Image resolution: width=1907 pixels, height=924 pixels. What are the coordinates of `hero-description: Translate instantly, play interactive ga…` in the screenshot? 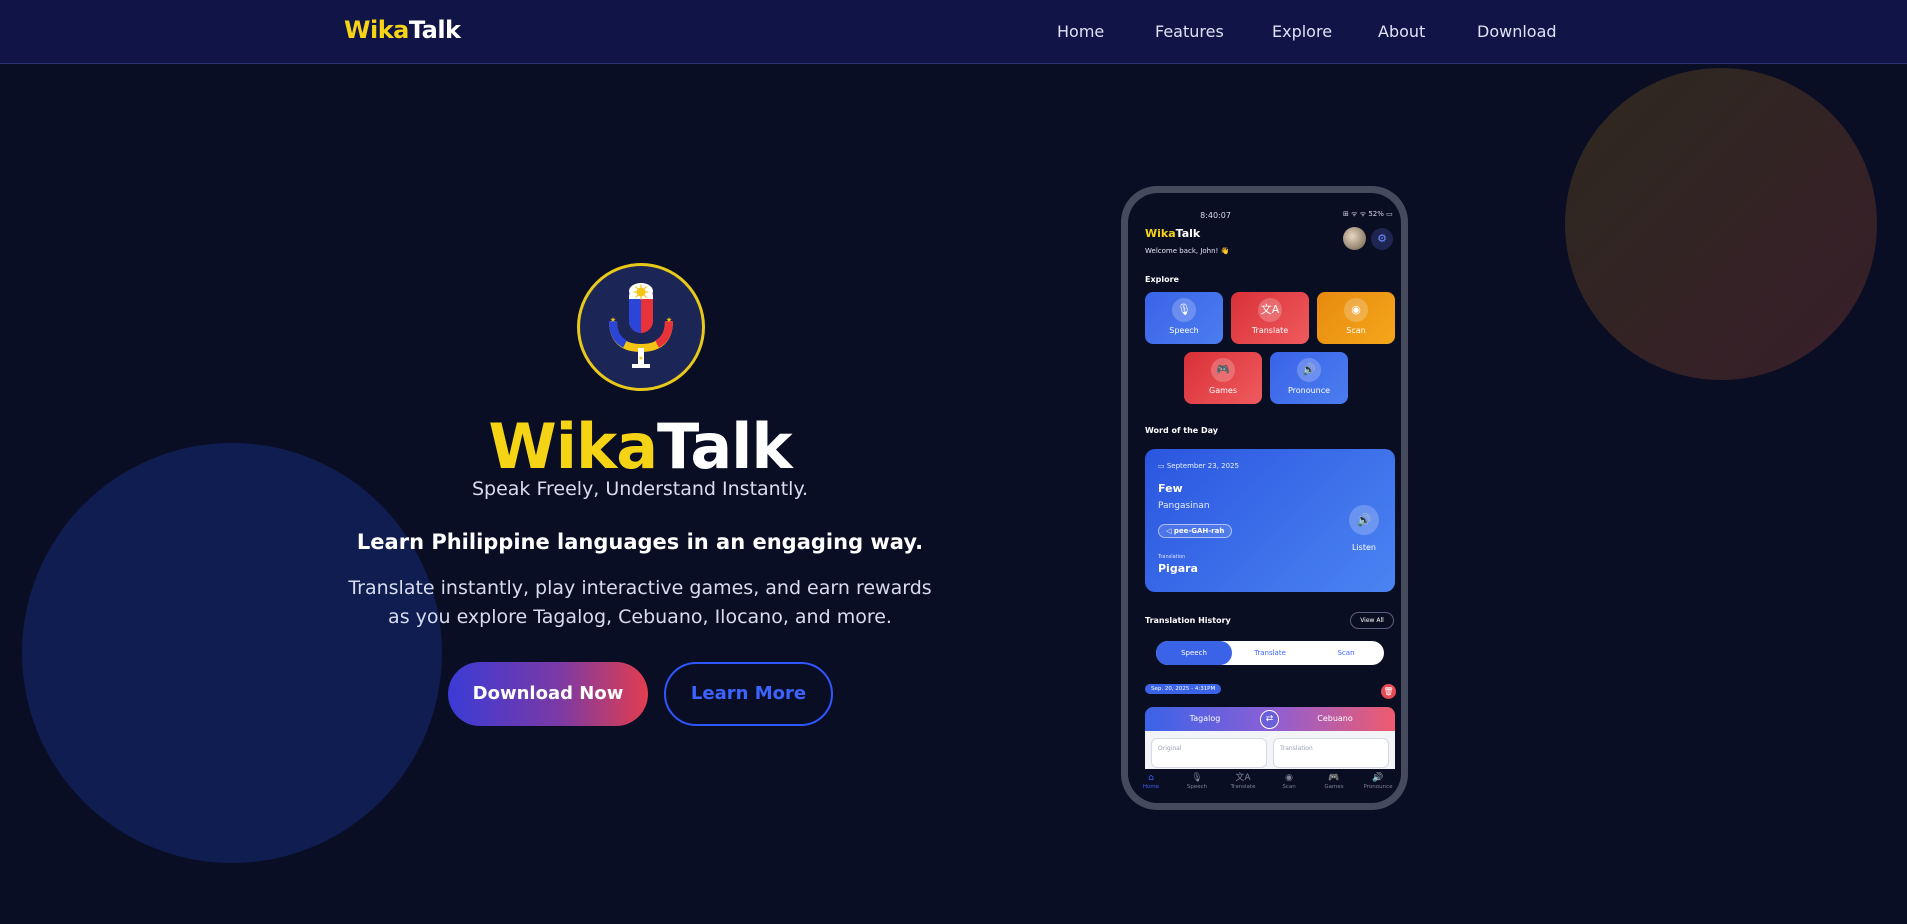 It's located at (640, 602).